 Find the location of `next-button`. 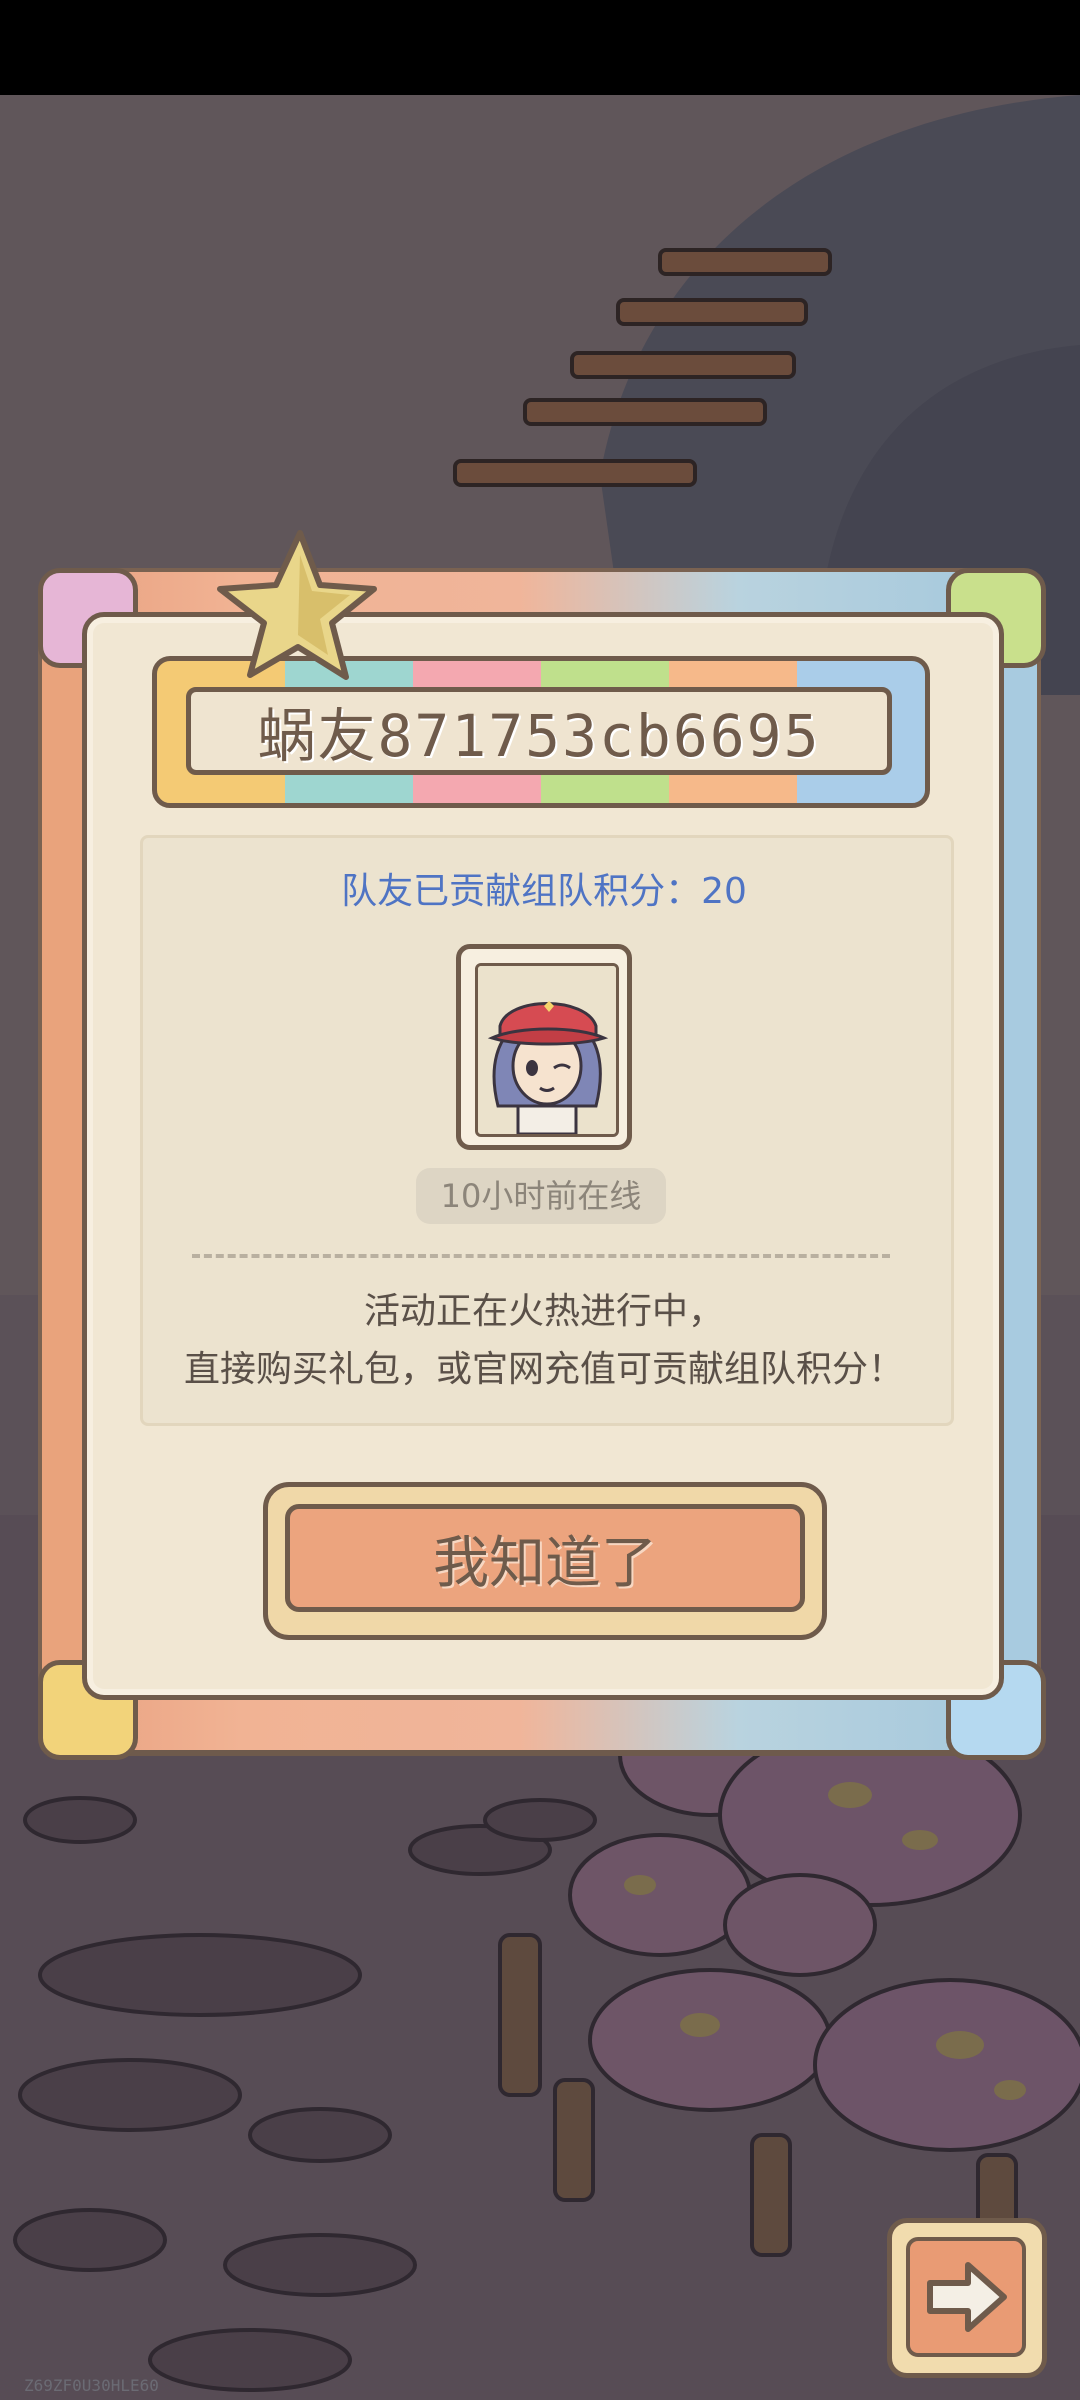

next-button is located at coordinates (967, 2298).